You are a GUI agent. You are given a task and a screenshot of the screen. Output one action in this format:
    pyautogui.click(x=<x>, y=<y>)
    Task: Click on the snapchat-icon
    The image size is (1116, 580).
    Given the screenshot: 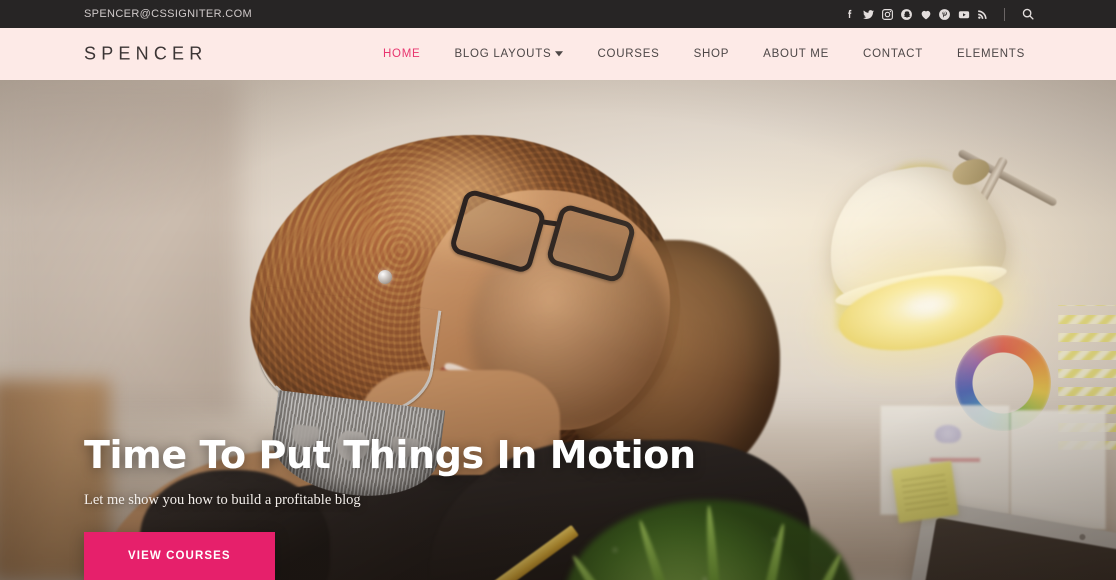 What is the action you would take?
    pyautogui.click(x=906, y=14)
    